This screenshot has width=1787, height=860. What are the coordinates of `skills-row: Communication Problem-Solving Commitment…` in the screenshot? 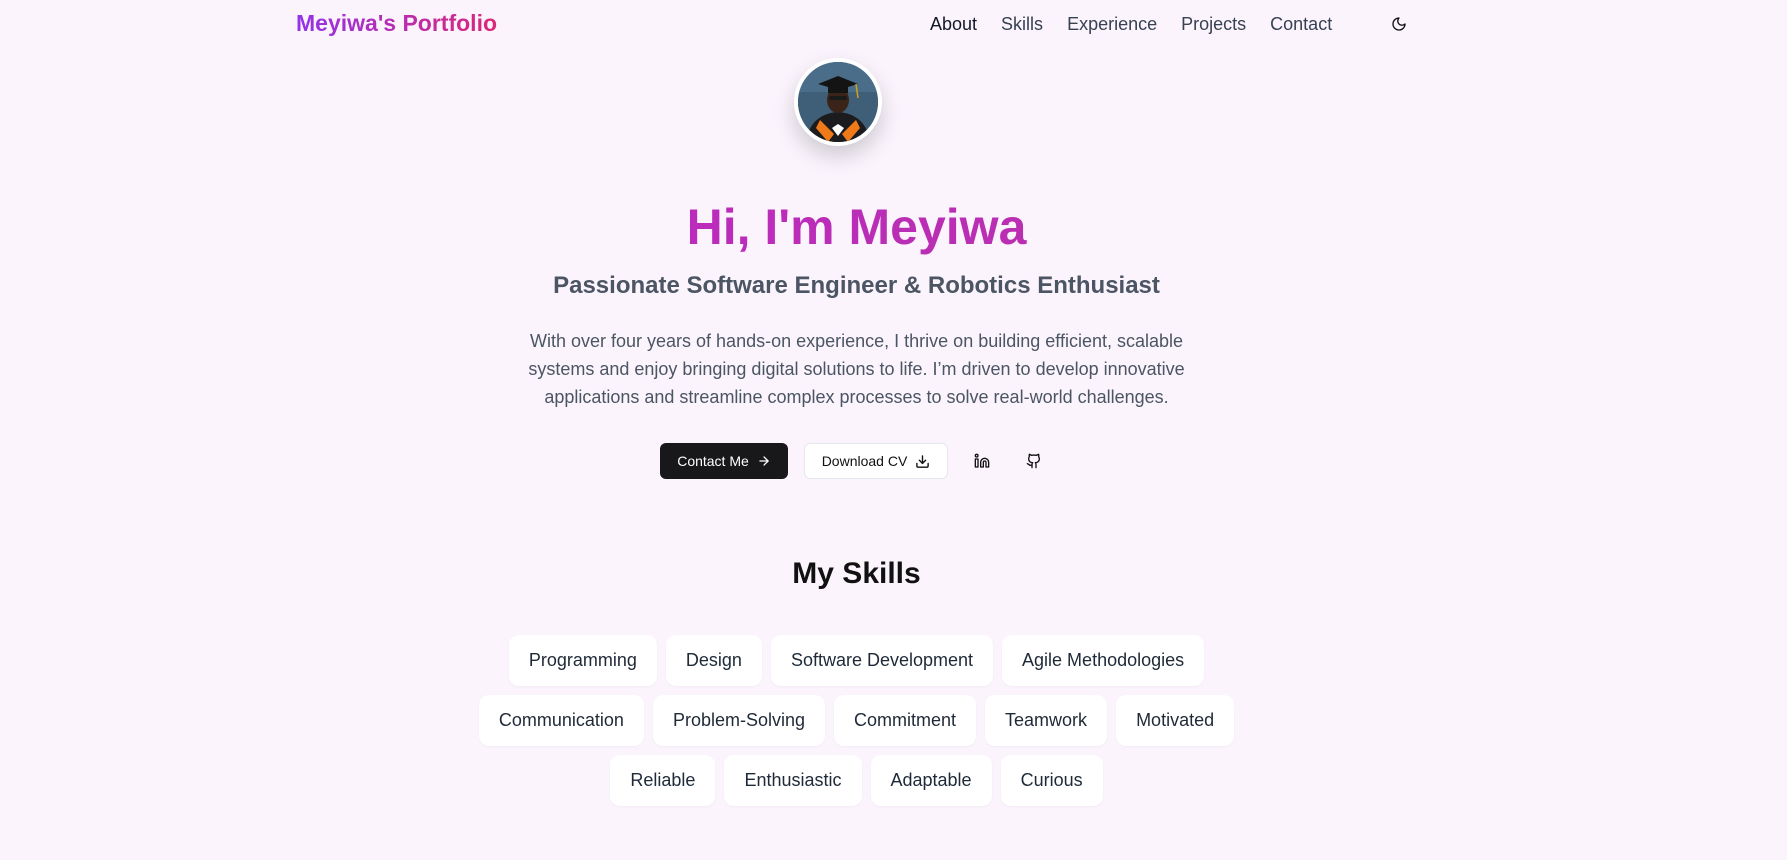 It's located at (856, 720).